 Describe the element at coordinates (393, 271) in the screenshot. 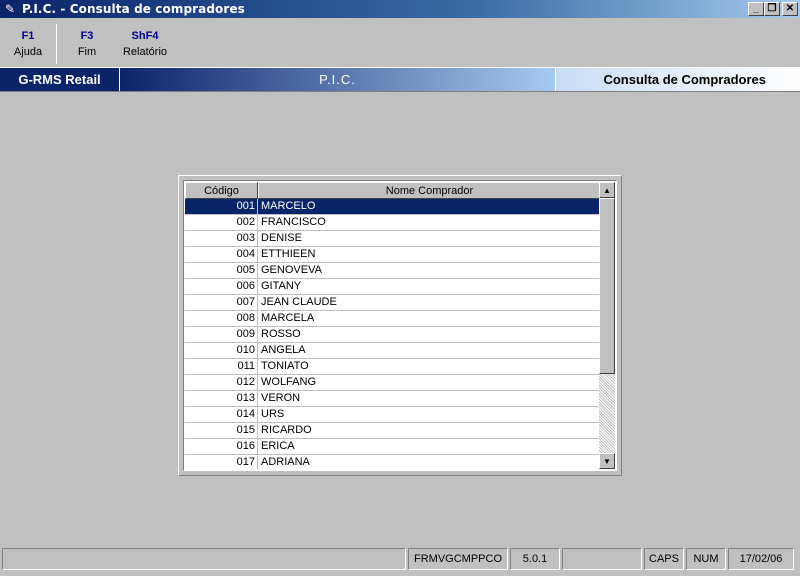

I see `table-row: 005 GENOVEVA` at that location.